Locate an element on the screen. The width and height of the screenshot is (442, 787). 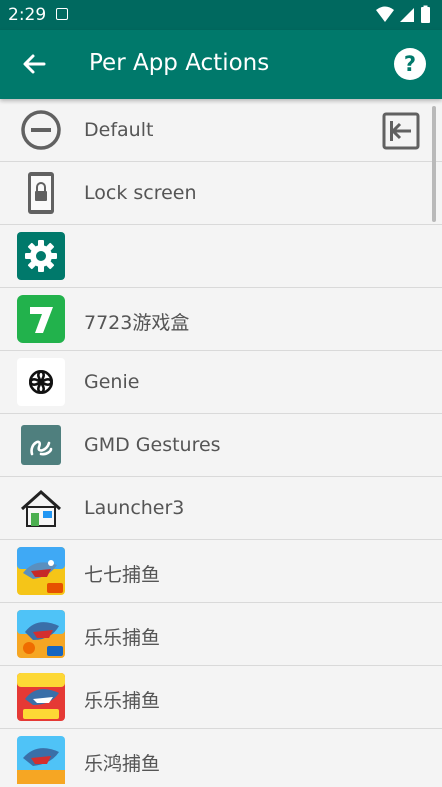
list-item-label: Lock screen is located at coordinates (140, 193).